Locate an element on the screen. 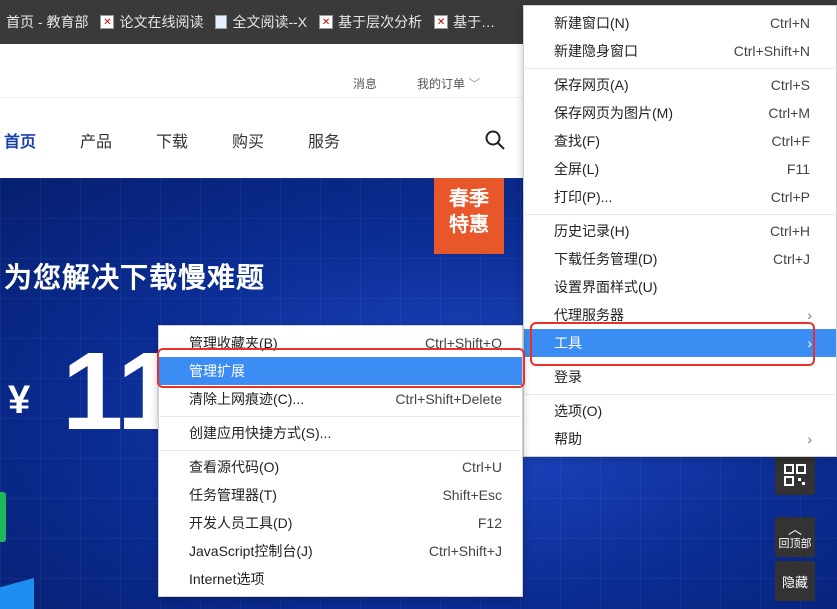 The height and width of the screenshot is (609, 837). back-to-top-button: ︿ 回顶部 is located at coordinates (795, 537).